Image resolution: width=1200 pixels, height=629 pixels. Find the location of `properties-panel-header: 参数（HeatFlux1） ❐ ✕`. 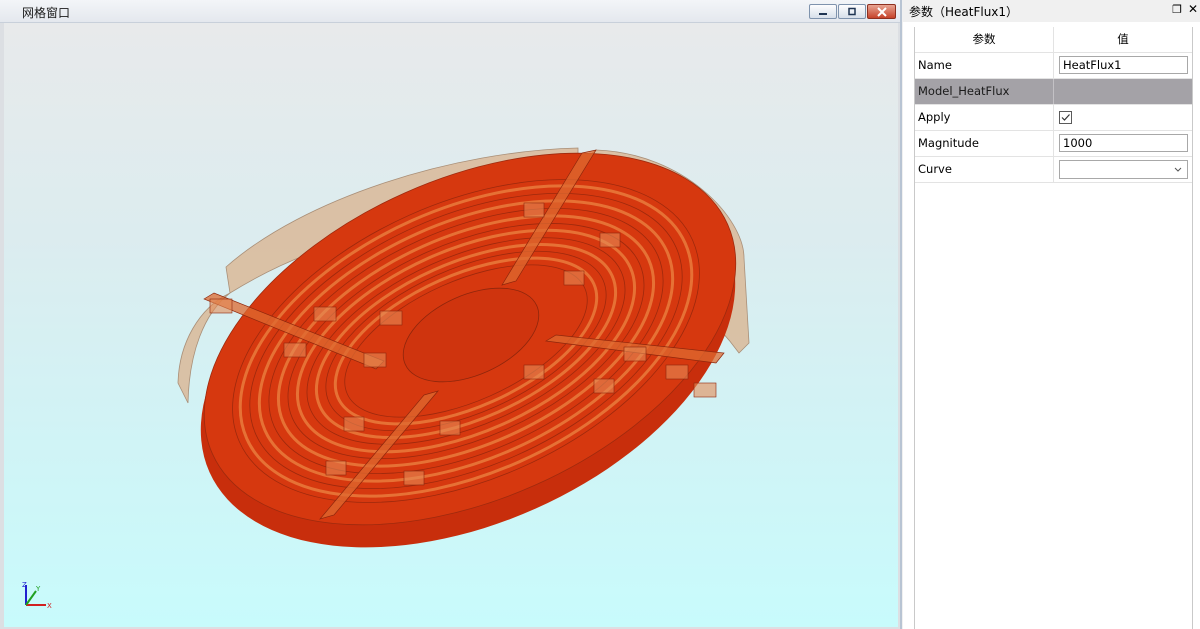

properties-panel-header: 参数（HeatFlux1） ❐ ✕ is located at coordinates (1051, 11).